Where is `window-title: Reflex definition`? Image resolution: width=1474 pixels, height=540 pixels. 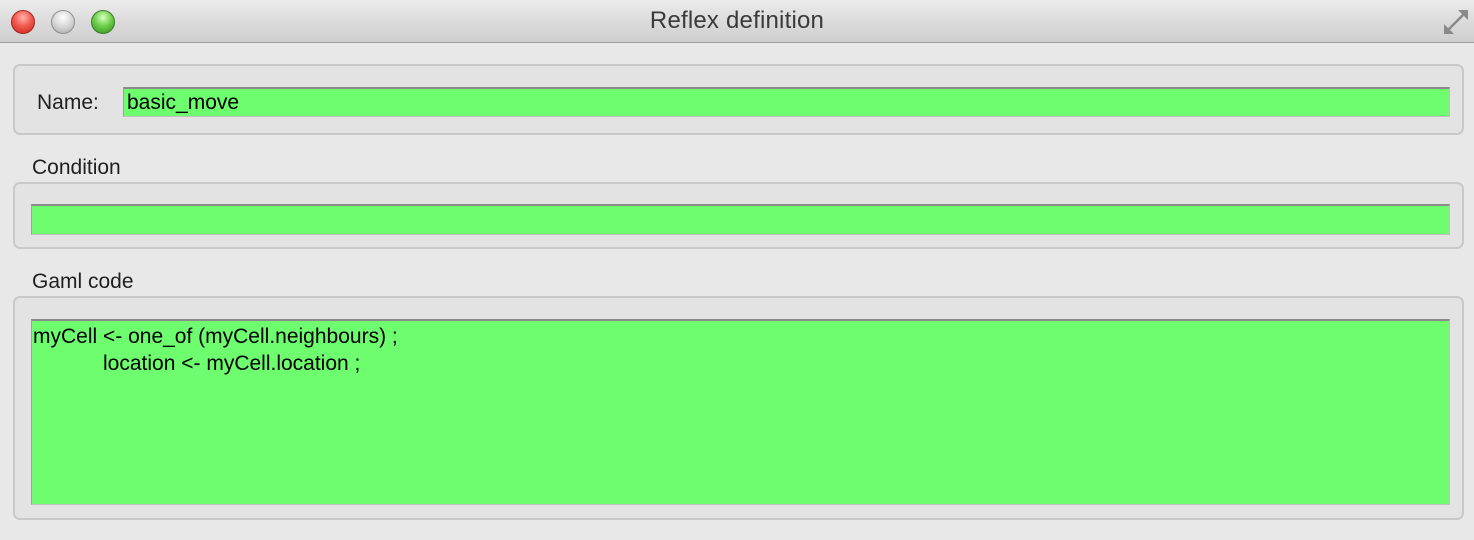 window-title: Reflex definition is located at coordinates (737, 20).